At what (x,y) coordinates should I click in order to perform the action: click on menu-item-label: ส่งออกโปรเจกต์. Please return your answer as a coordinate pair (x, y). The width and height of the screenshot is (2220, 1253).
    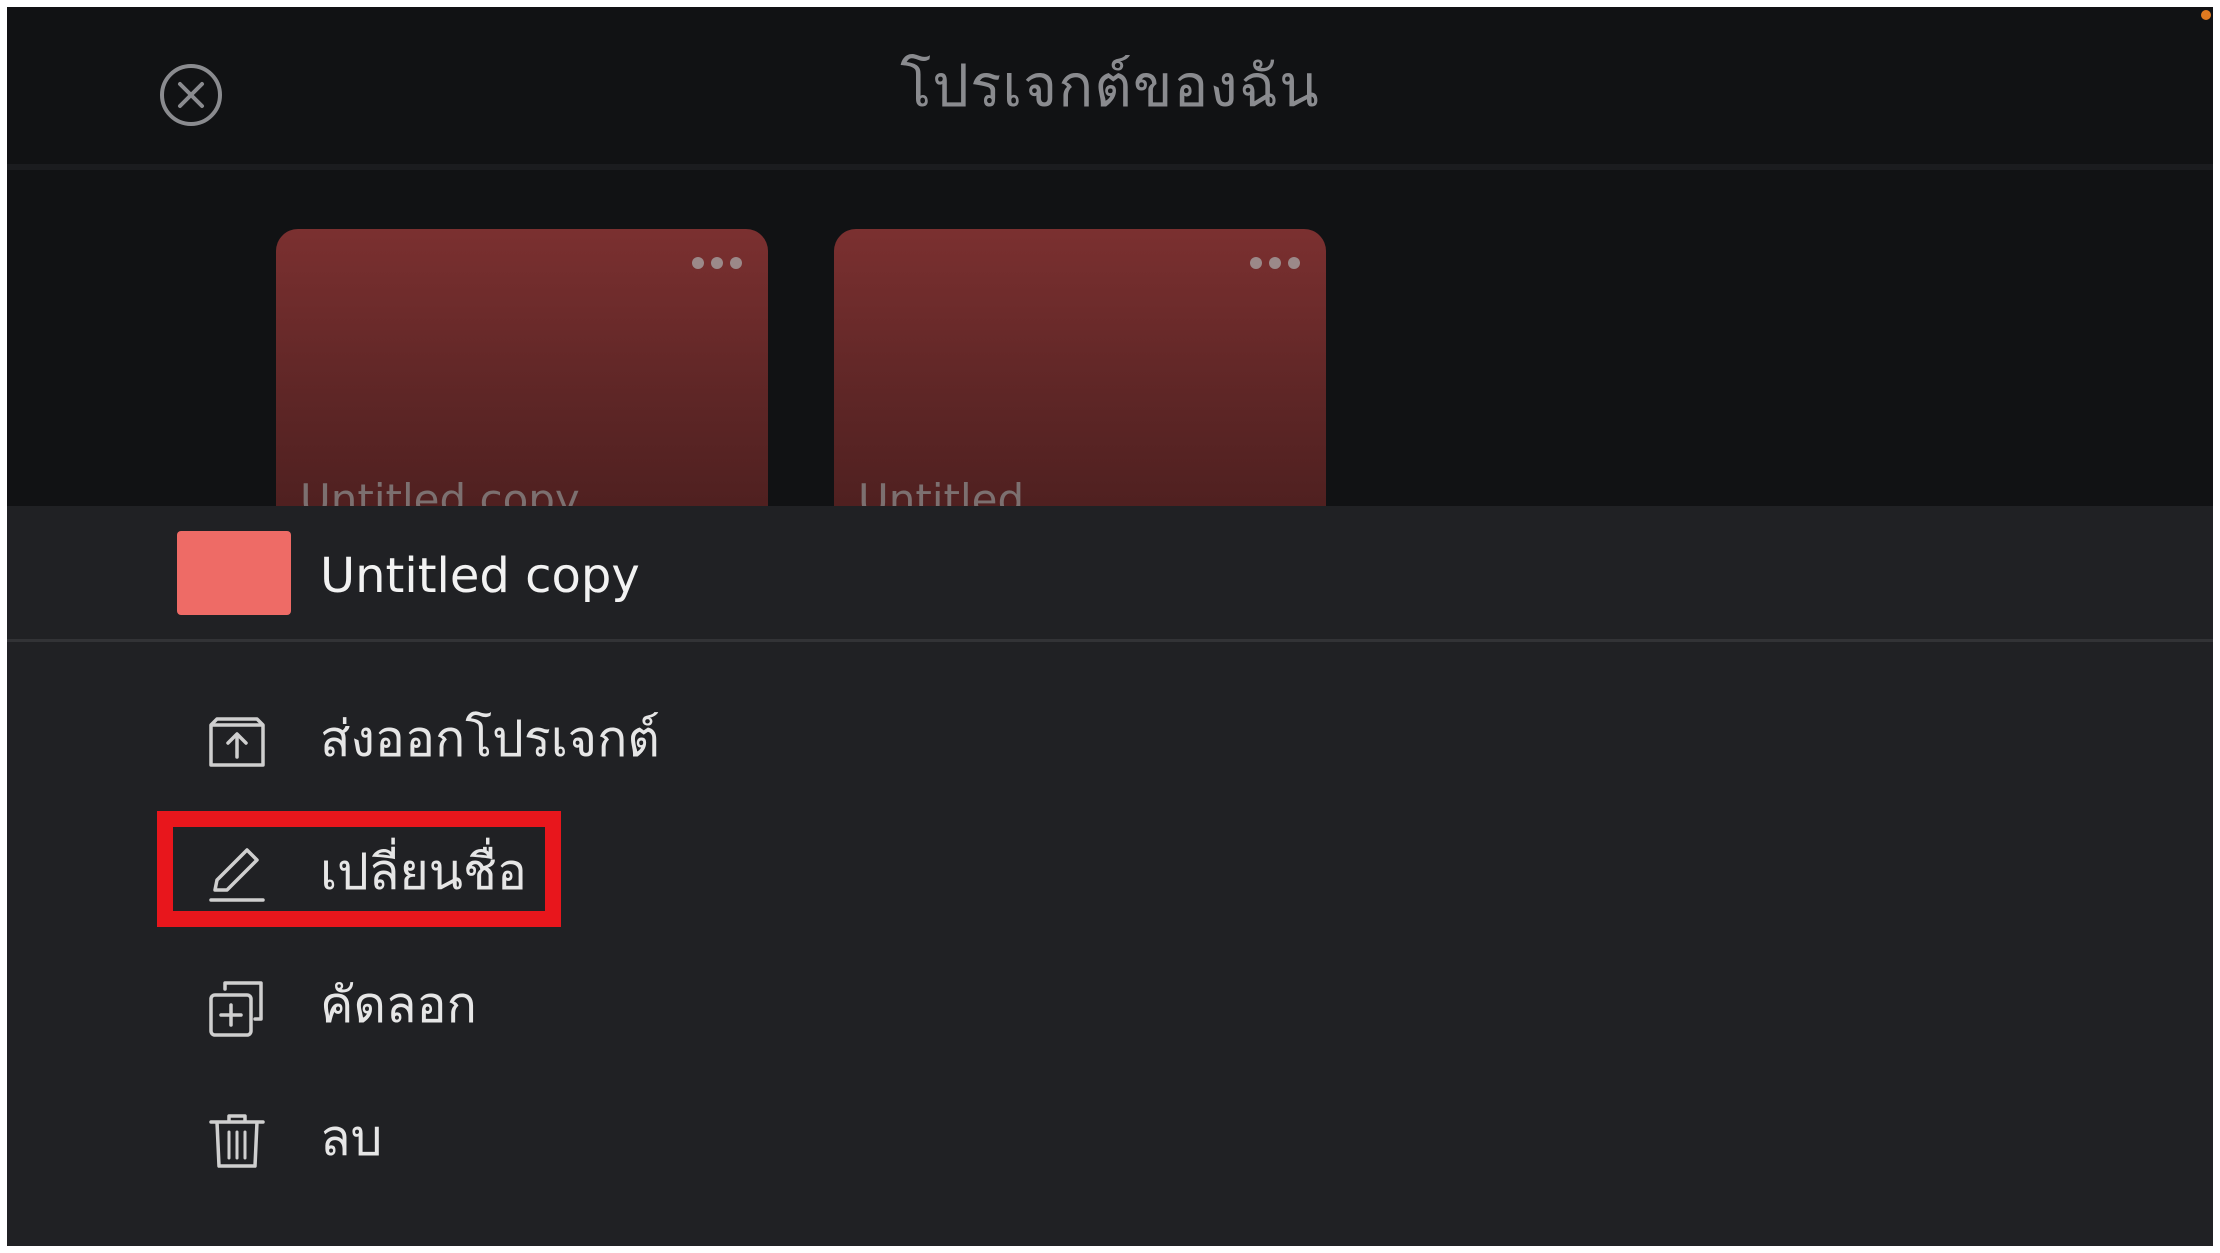
    Looking at the image, I should click on (490, 739).